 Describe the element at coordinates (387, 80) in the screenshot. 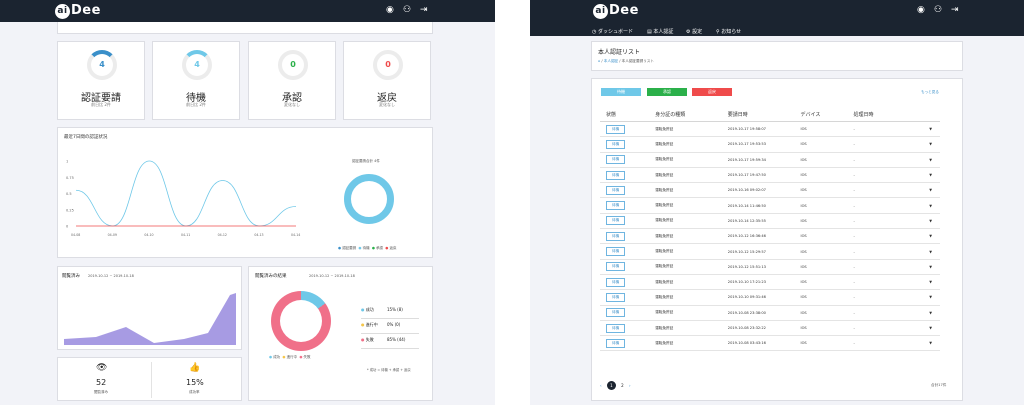

I see `stat-card-returned: 0 返戻 変化なし` at that location.